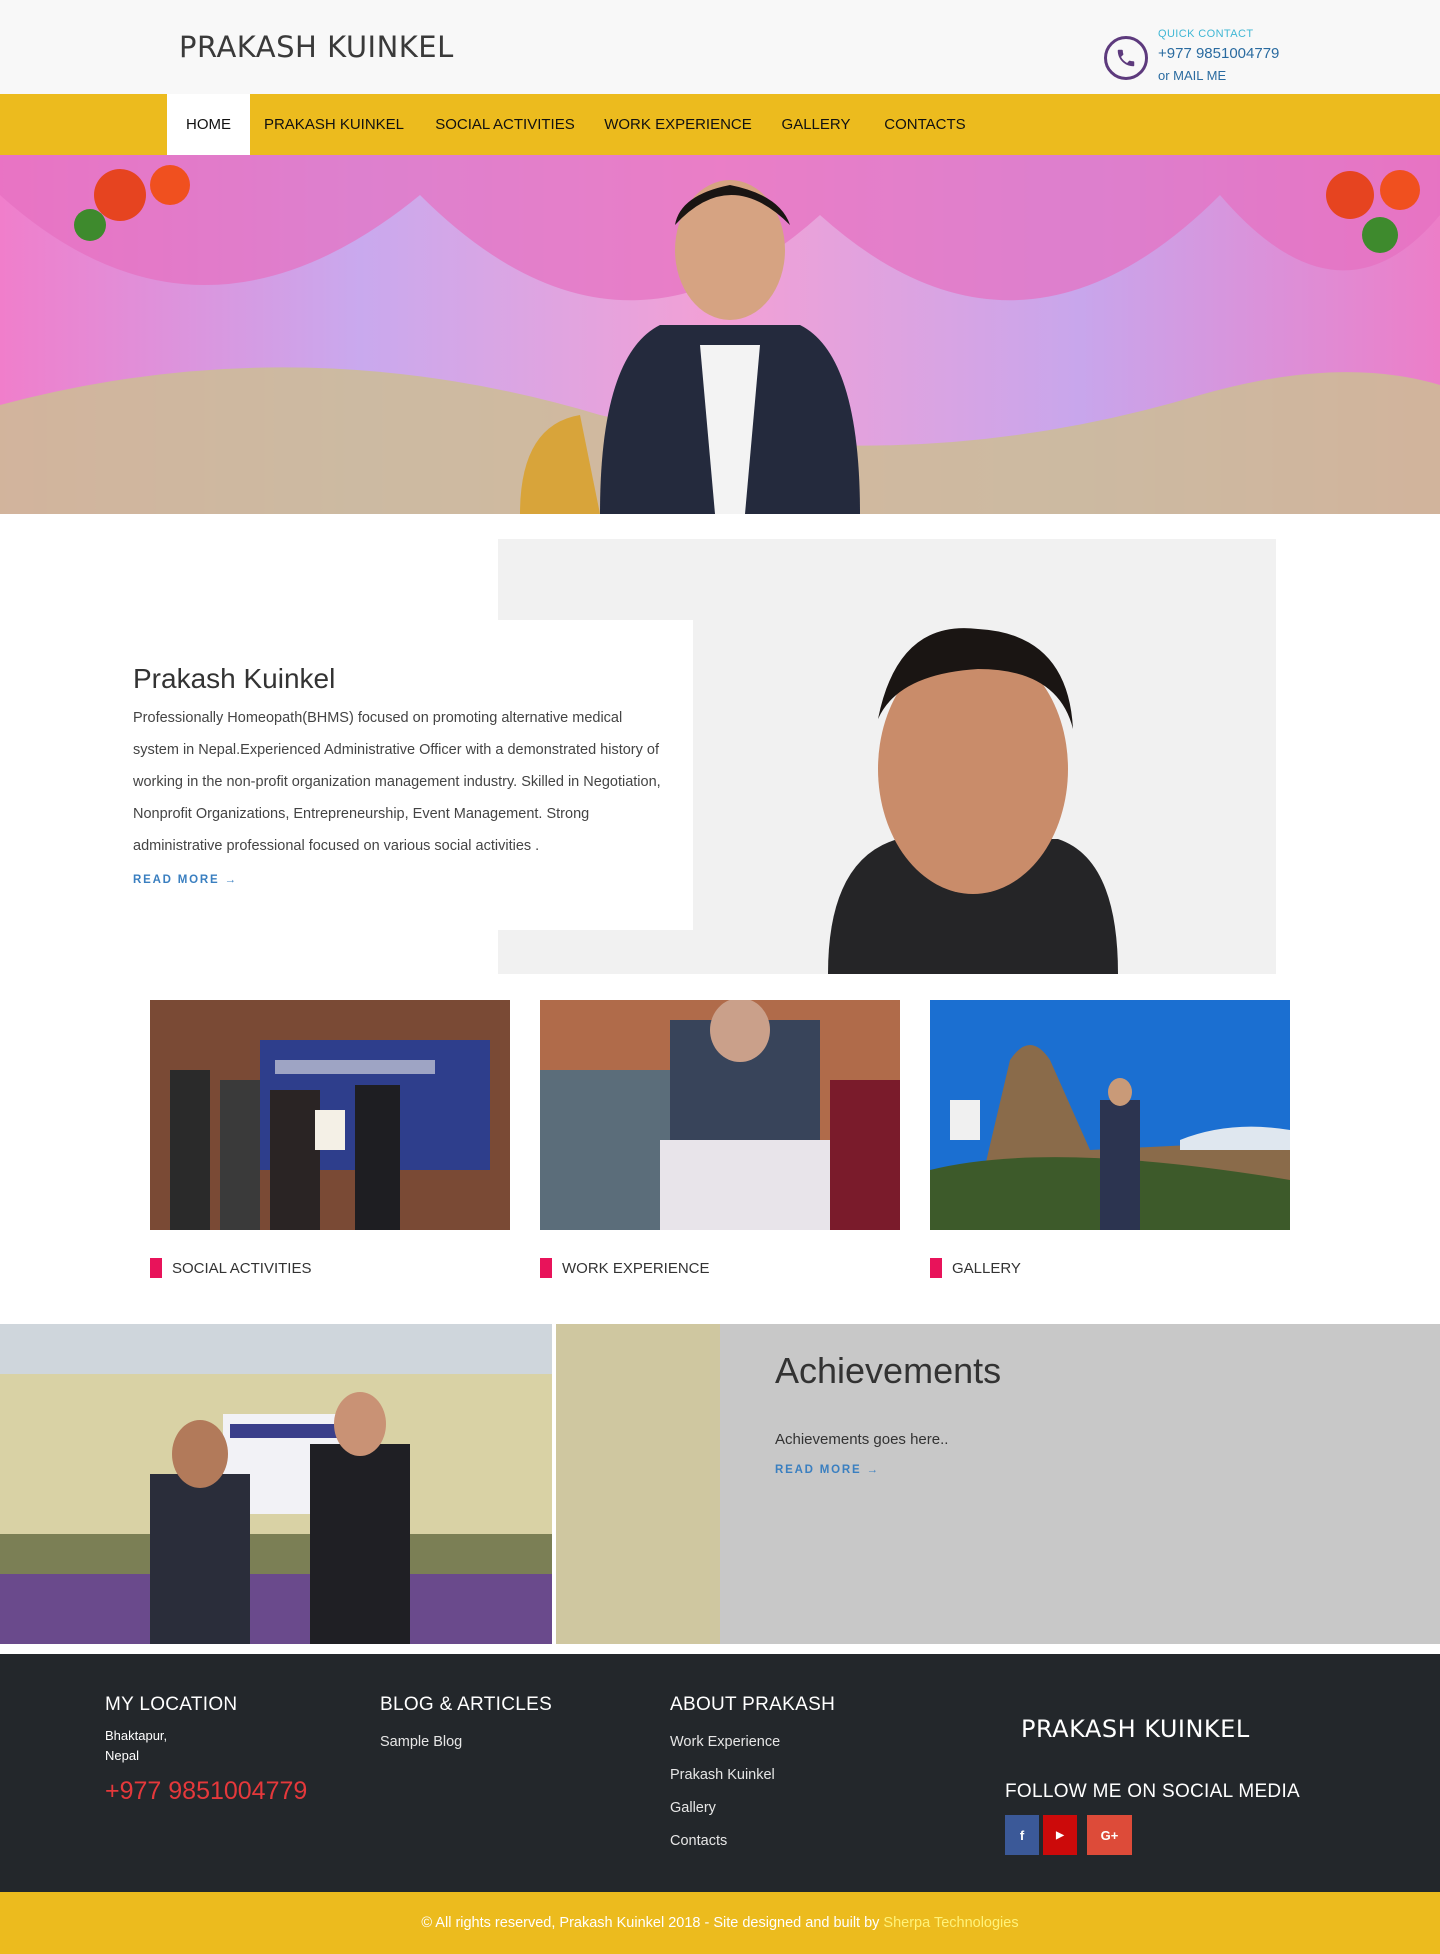 The height and width of the screenshot is (1954, 1440). What do you see at coordinates (1192, 75) in the screenshot?
I see `mail-me-link: or MAIL ME` at bounding box center [1192, 75].